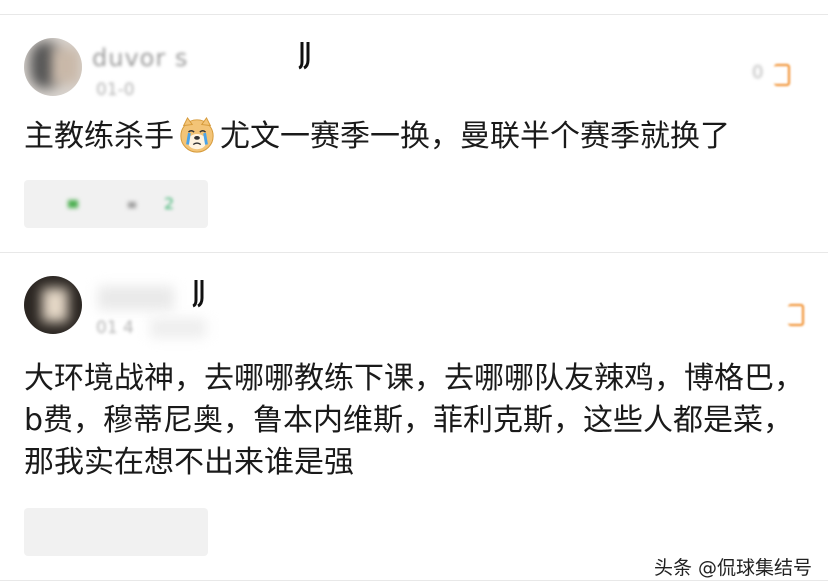 This screenshot has width=828, height=588. I want to click on like-count: 0, so click(758, 72).